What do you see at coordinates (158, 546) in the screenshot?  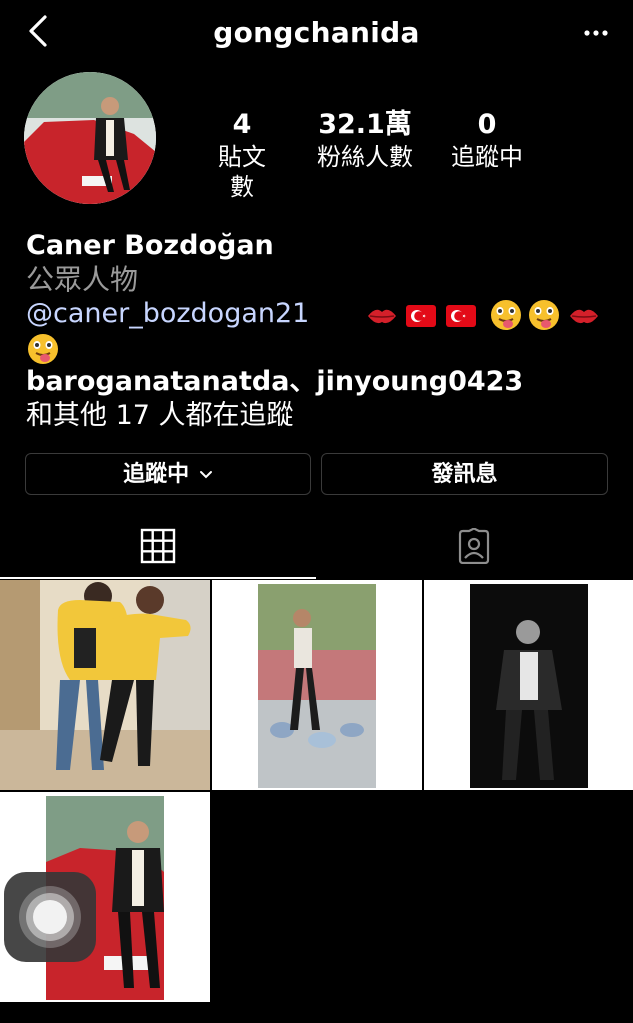 I see `grid-icon` at bounding box center [158, 546].